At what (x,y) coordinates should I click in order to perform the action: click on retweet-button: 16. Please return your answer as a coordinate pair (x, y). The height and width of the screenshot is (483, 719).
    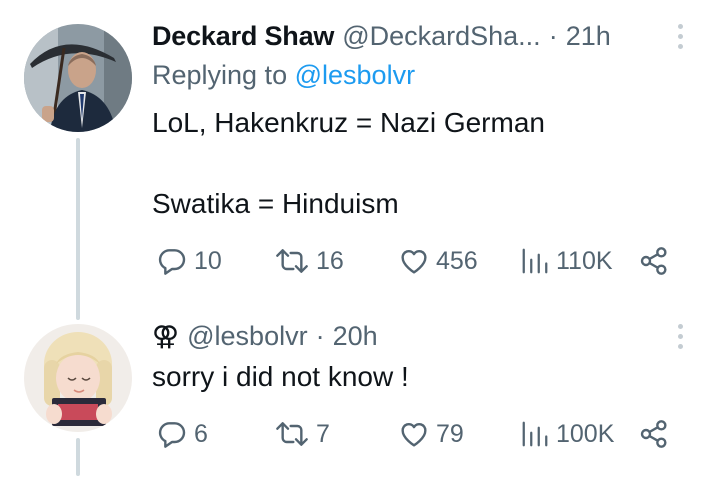
    Looking at the image, I should click on (309, 261).